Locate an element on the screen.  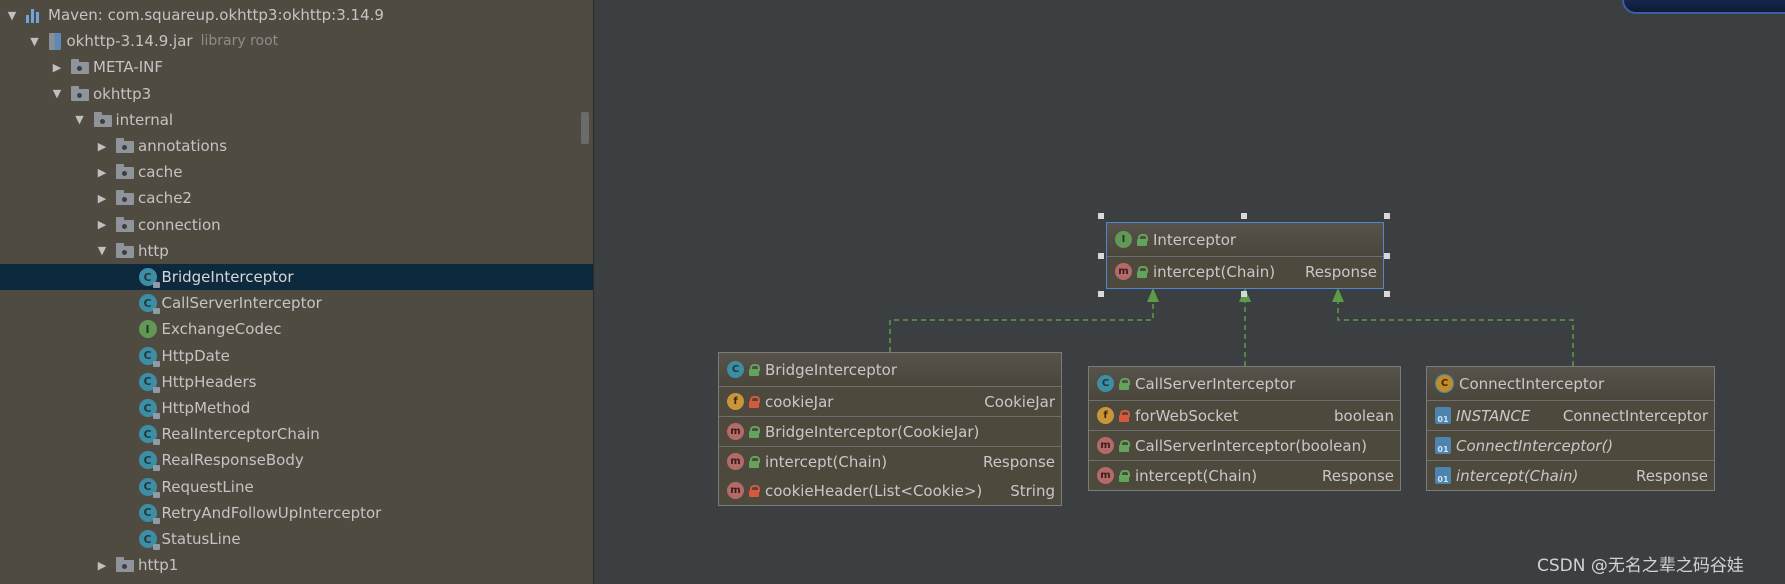
tree-row: C HttpDate is located at coordinates (296, 356).